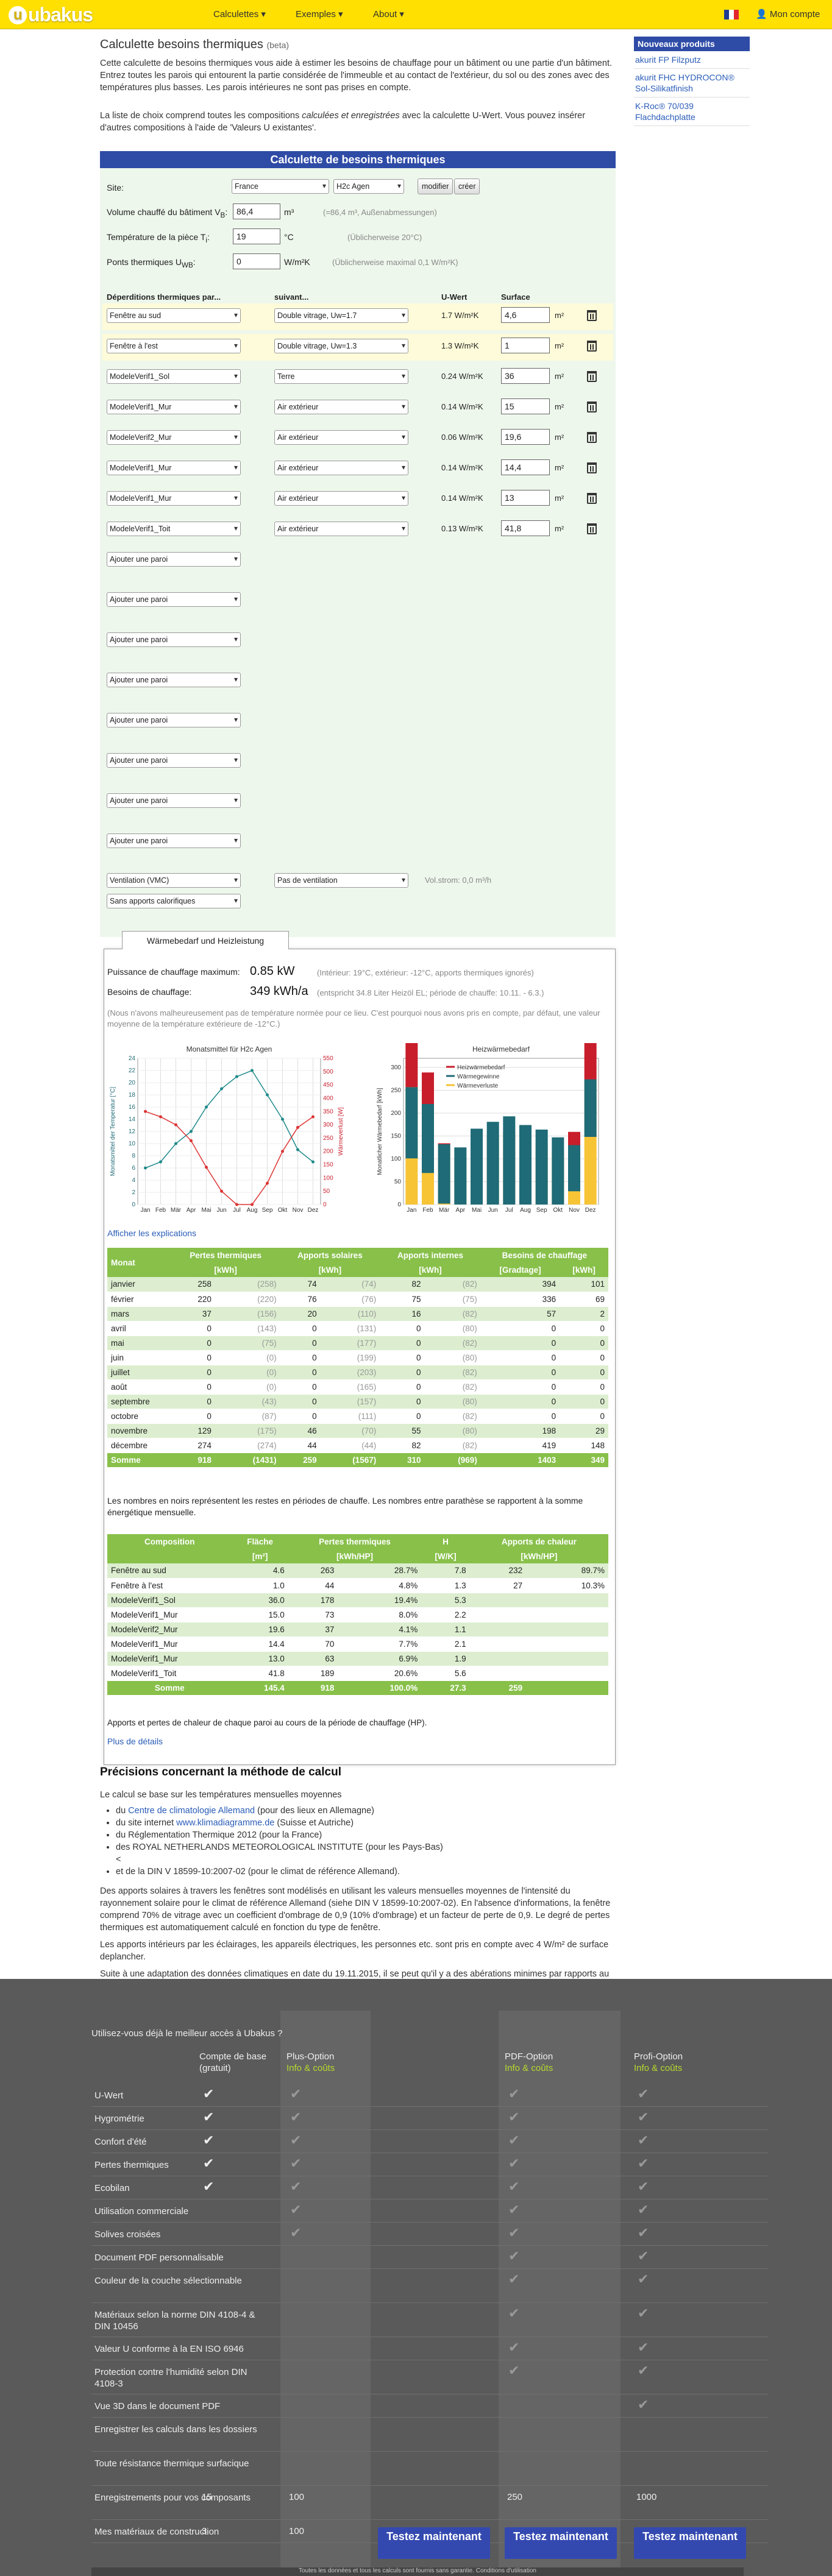 This screenshot has width=832, height=2576. I want to click on account-link: 👤 Mon compte, so click(788, 14).